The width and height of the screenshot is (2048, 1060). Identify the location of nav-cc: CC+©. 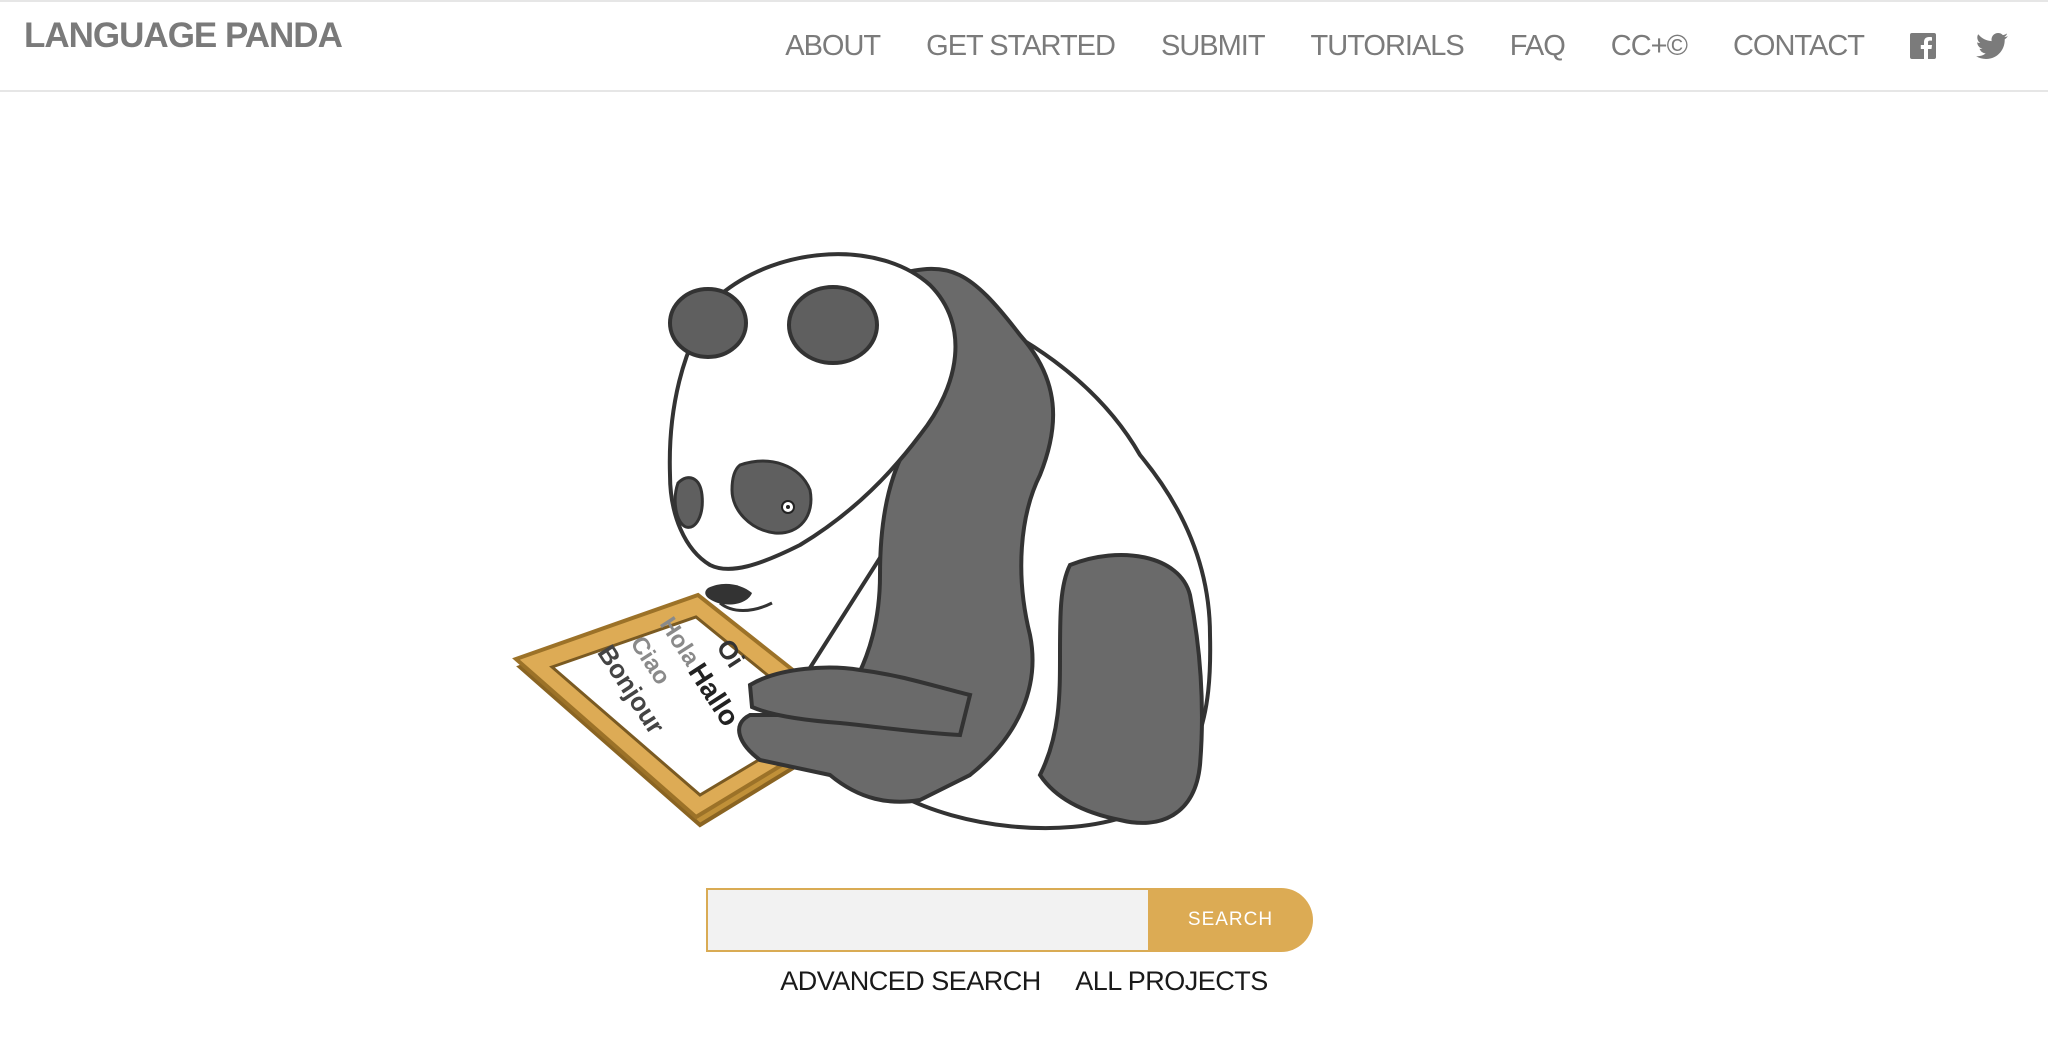
(1649, 46).